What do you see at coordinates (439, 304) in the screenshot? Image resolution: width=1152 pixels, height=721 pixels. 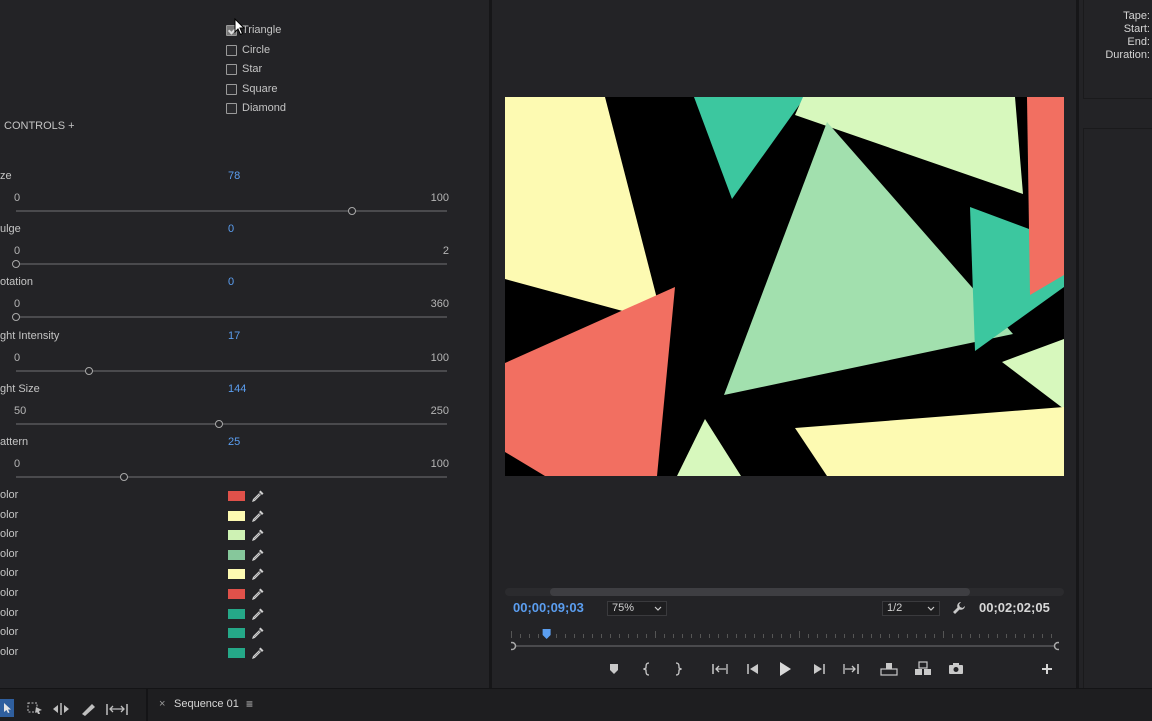 I see `param-max: 360` at bounding box center [439, 304].